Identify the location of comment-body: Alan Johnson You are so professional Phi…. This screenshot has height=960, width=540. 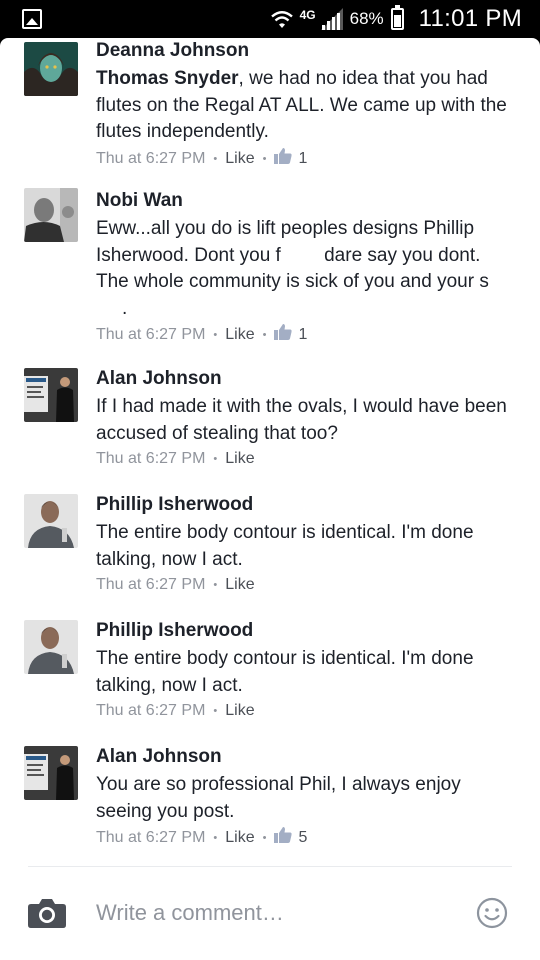
(305, 797).